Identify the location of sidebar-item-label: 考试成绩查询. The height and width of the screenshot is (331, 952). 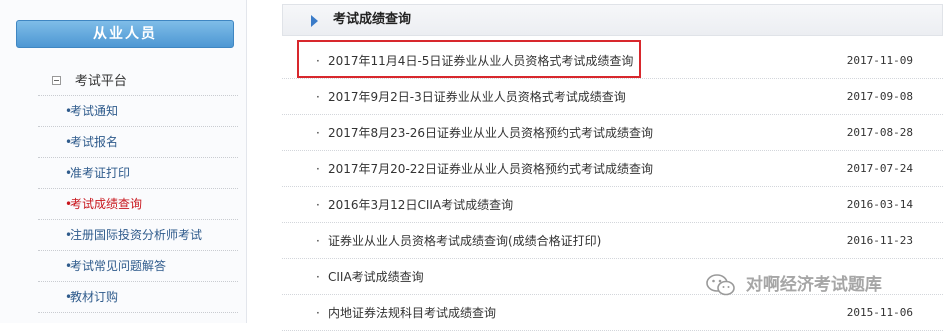
(106, 204).